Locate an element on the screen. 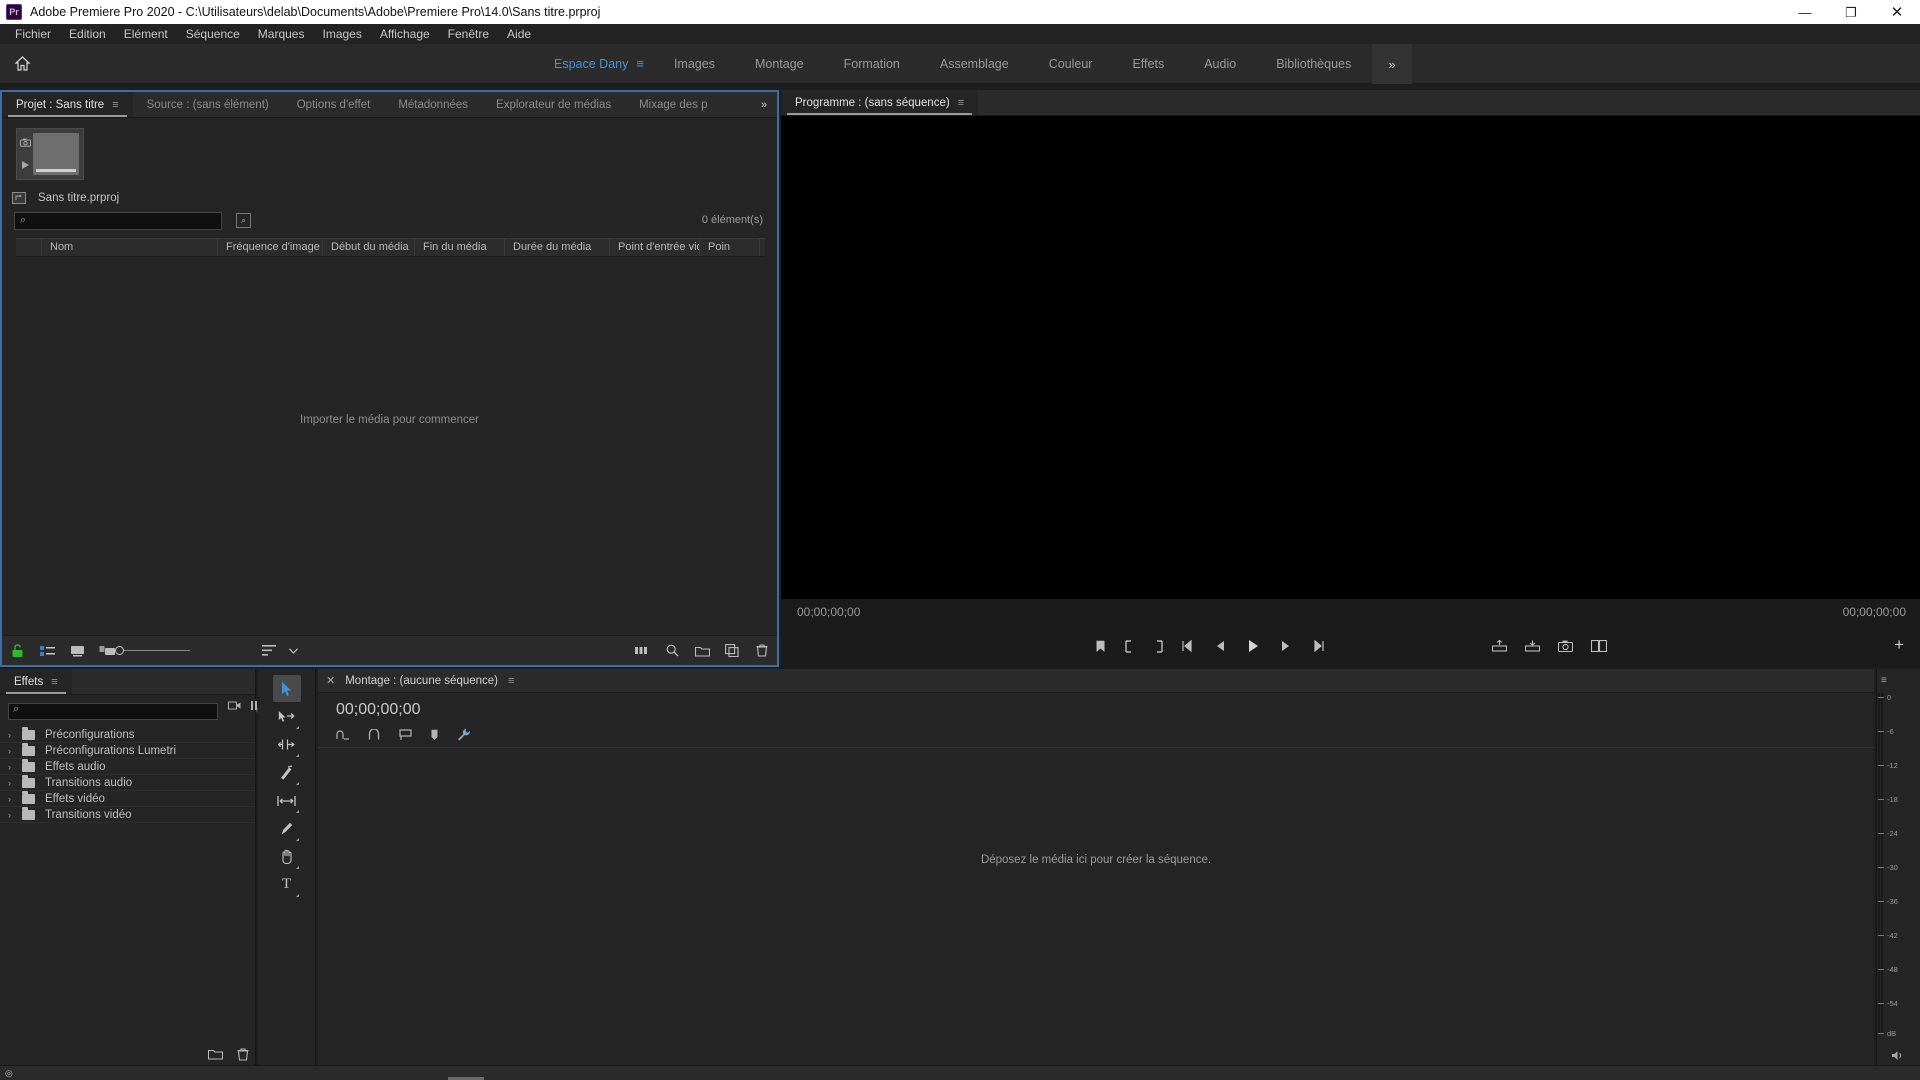  pen-tool is located at coordinates (287, 828).